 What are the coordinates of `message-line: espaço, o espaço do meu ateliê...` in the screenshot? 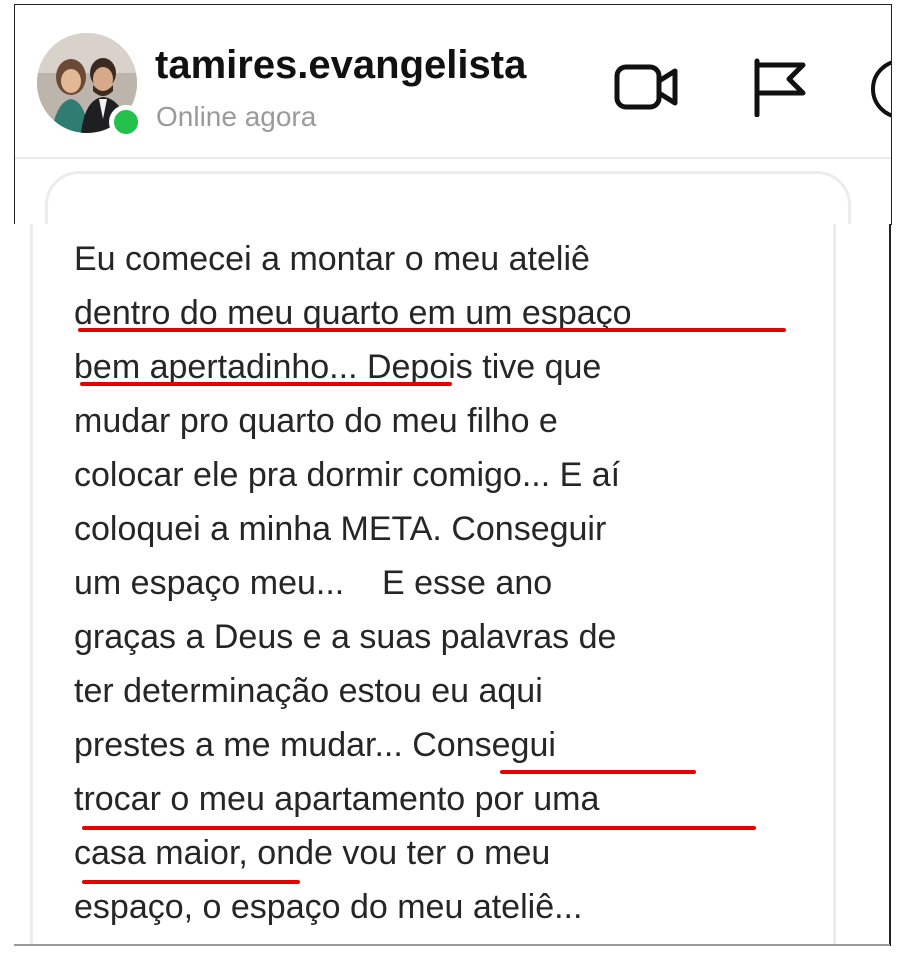 It's located at (328, 907).